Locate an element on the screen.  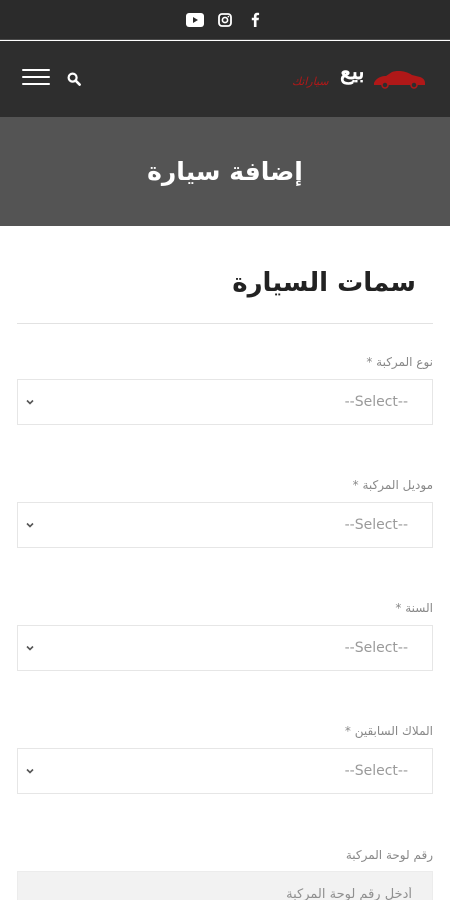
plate-number-input is located at coordinates (225, 885).